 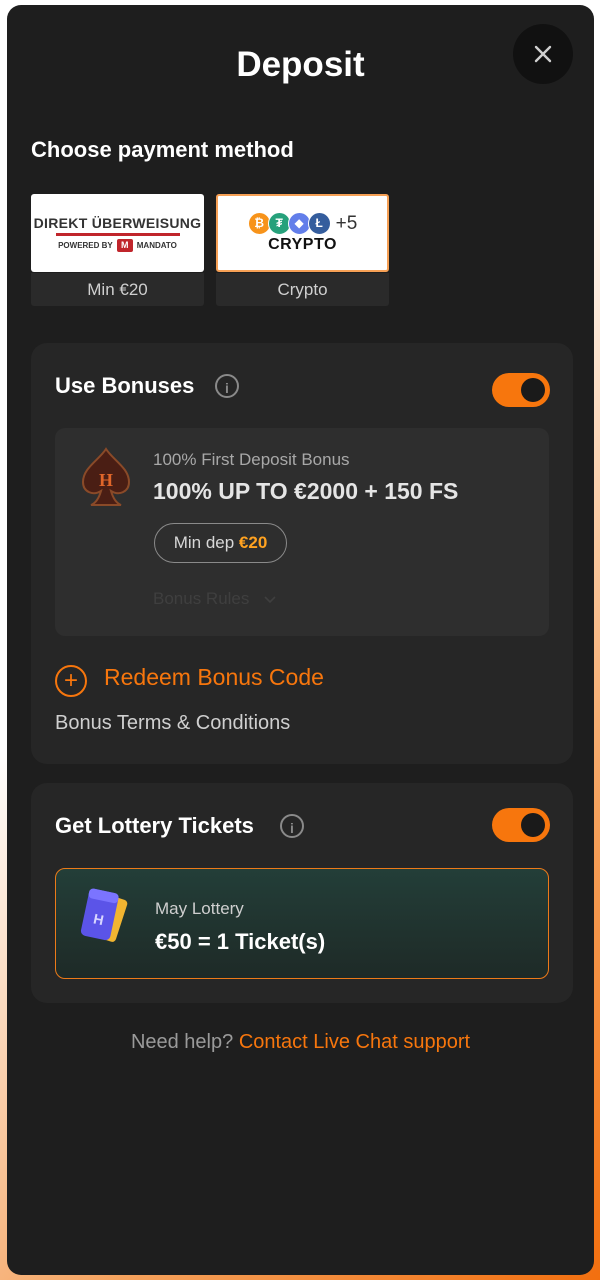 What do you see at coordinates (124, 245) in the screenshot?
I see `mandato-icon: M` at bounding box center [124, 245].